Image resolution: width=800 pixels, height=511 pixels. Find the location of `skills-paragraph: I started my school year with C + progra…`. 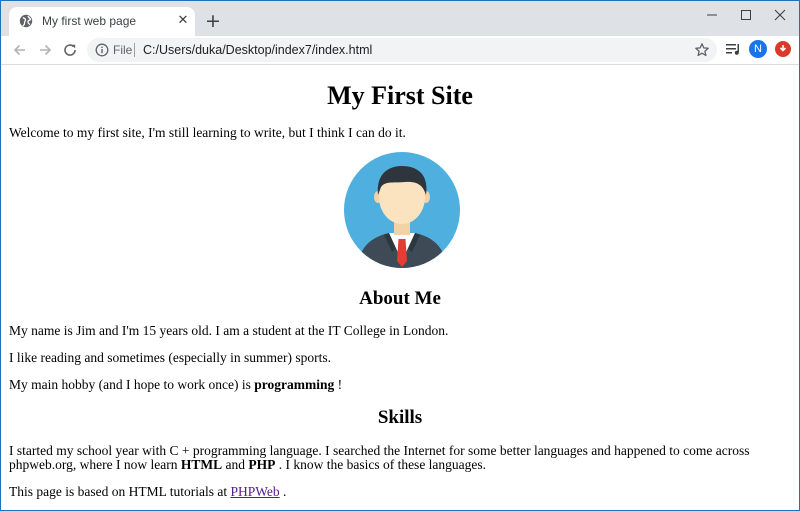

skills-paragraph: I started my school year with C + progra… is located at coordinates (399, 458).